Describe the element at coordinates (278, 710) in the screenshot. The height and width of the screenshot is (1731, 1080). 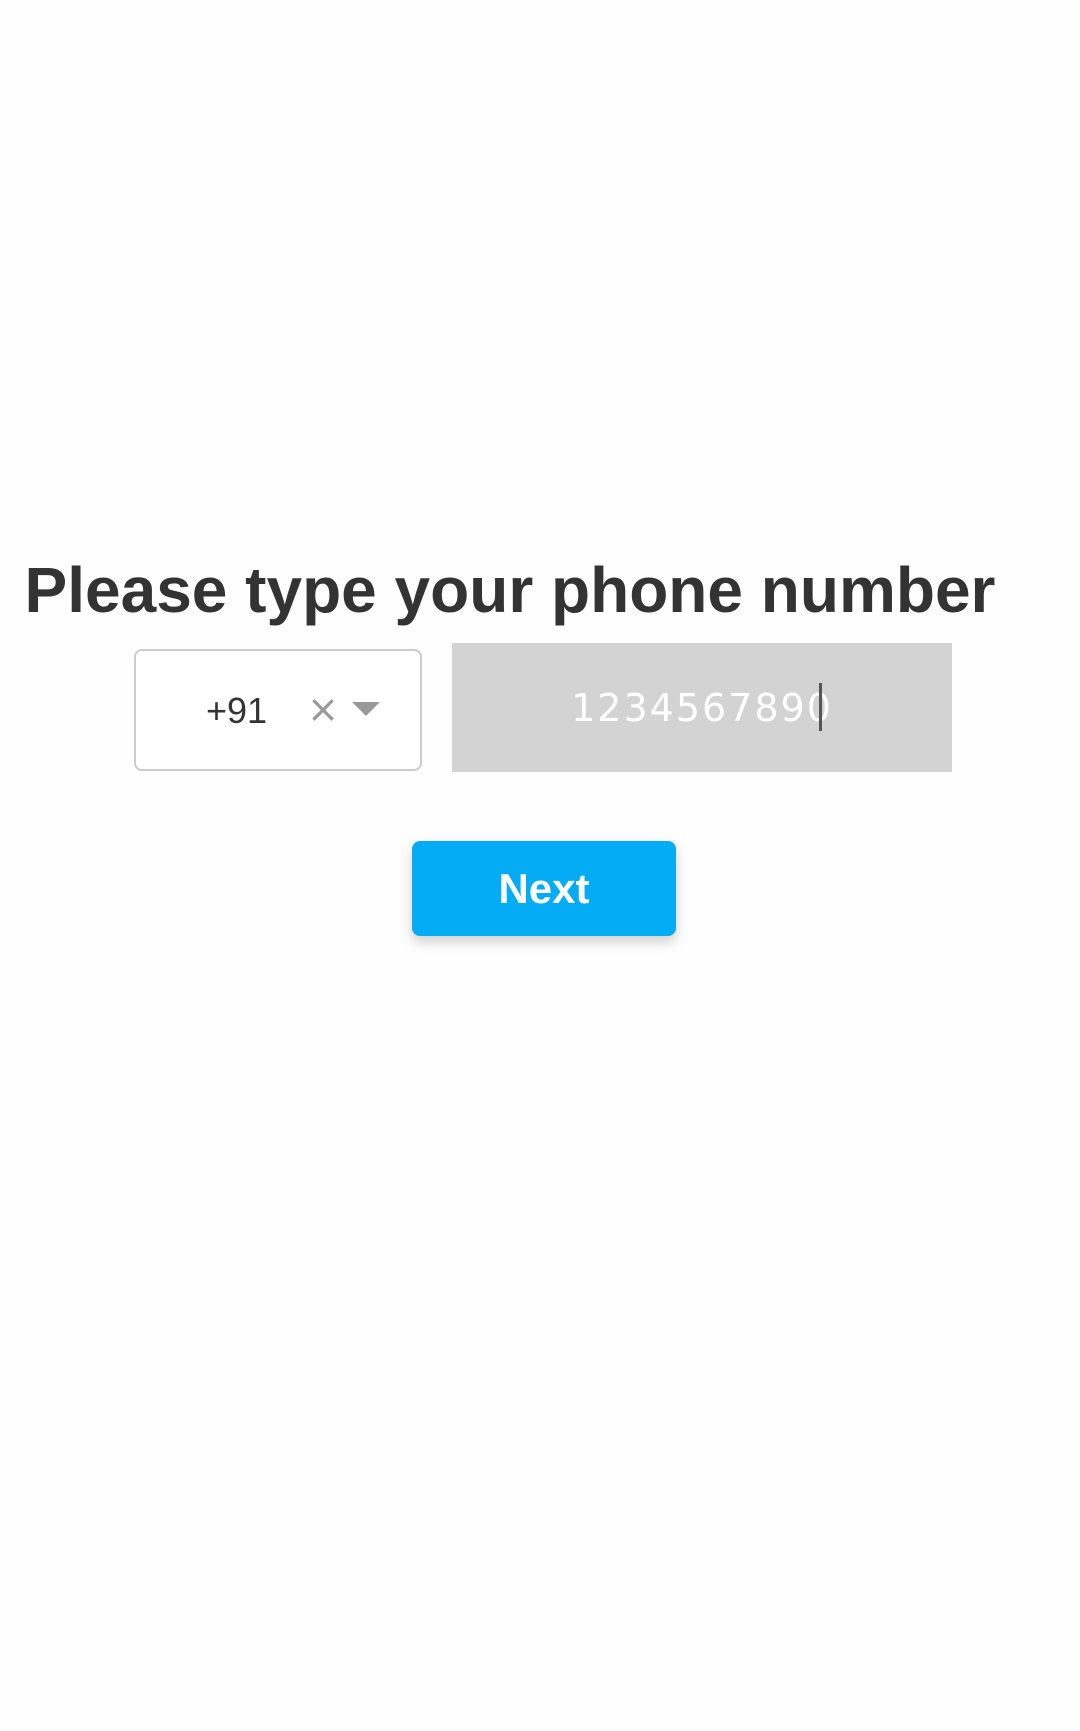
I see `country-code-select: +91 ×` at that location.